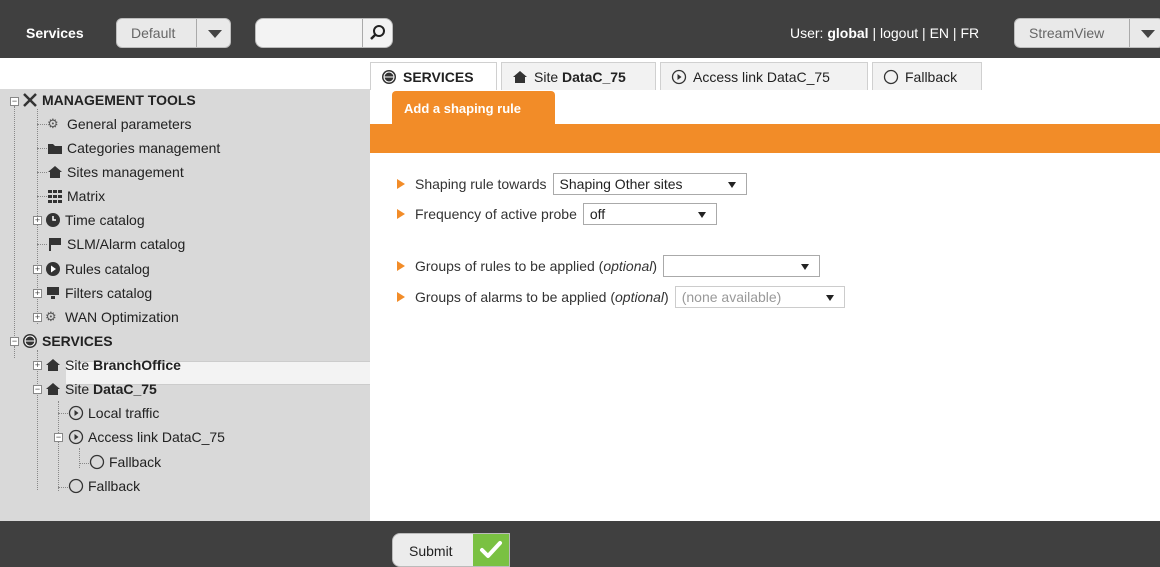 This screenshot has width=1160, height=567. I want to click on shaping-target-select: Shaping Other sites, so click(649, 184).